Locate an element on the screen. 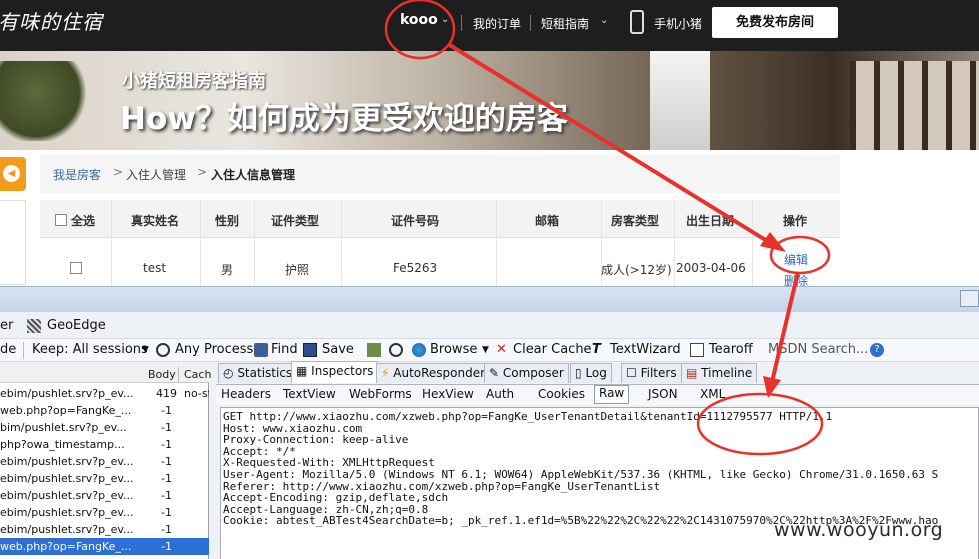 This screenshot has height=559, width=979. tab-statistics: ◴ Statistics is located at coordinates (258, 373).